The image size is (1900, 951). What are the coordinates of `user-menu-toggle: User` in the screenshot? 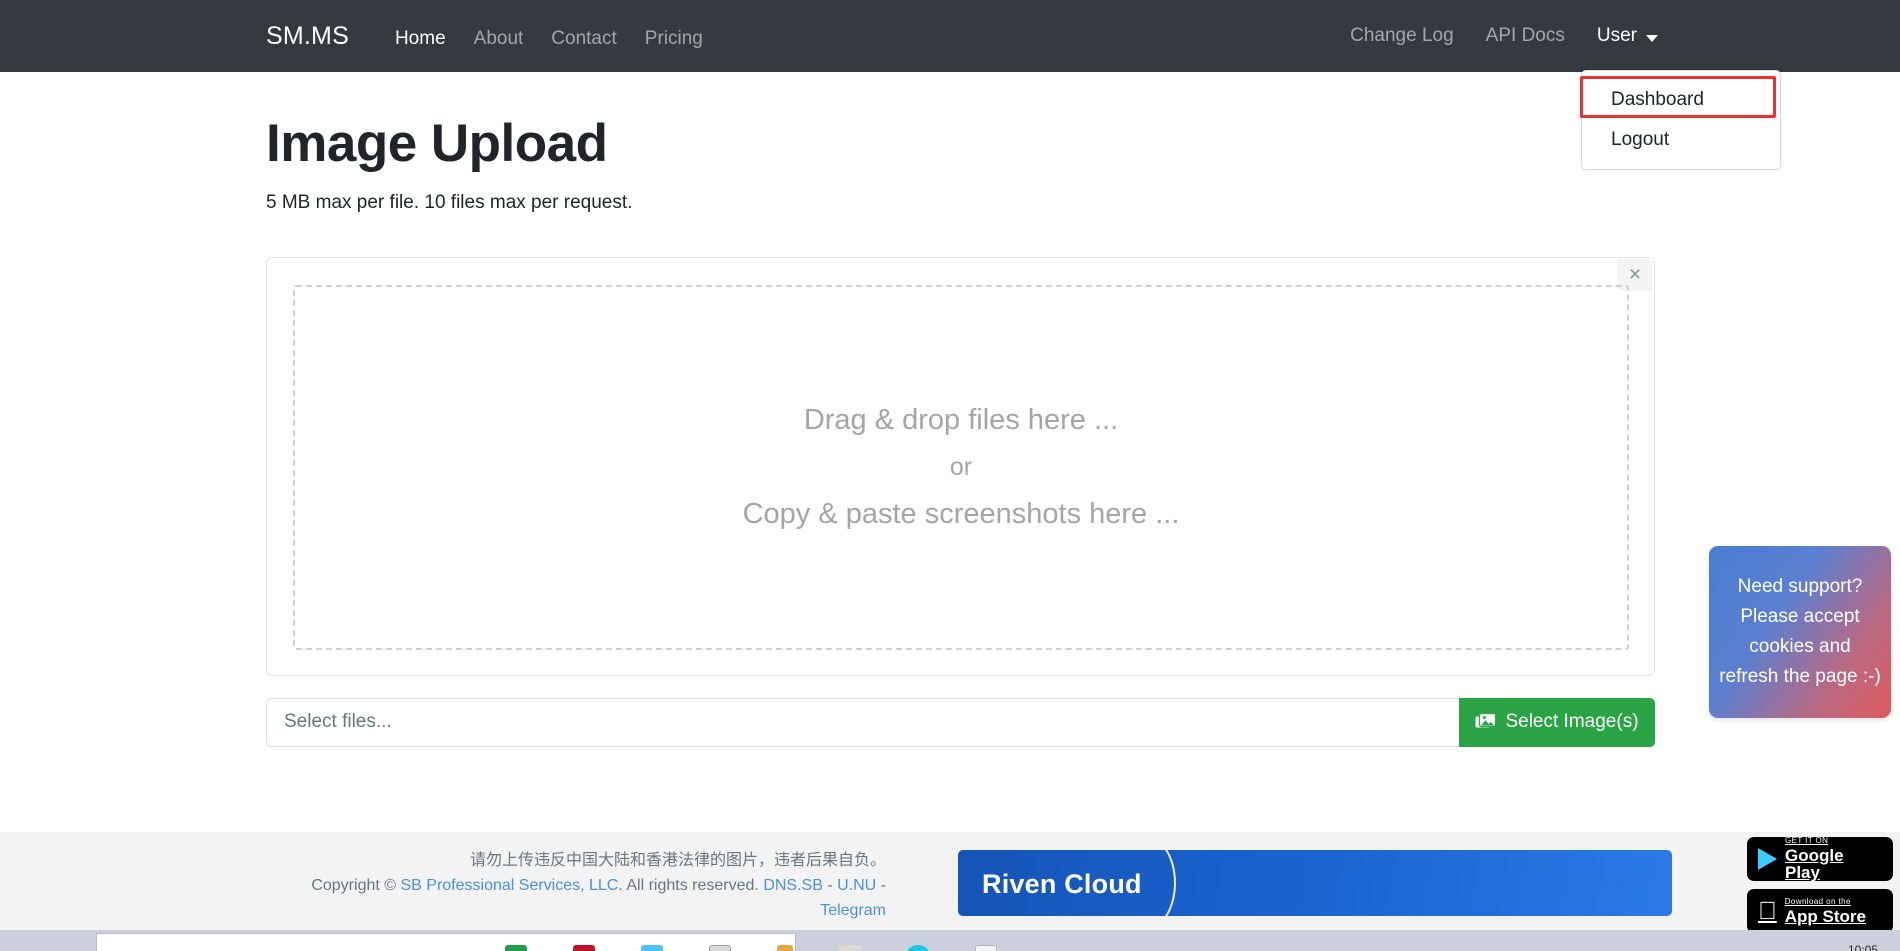 It's located at (1624, 36).